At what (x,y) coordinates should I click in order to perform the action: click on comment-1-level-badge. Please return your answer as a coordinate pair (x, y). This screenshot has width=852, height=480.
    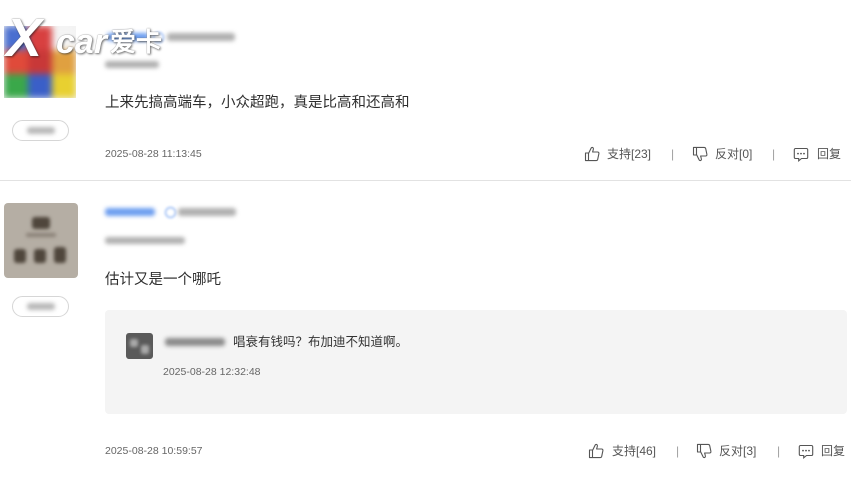
    Looking at the image, I should click on (40, 130).